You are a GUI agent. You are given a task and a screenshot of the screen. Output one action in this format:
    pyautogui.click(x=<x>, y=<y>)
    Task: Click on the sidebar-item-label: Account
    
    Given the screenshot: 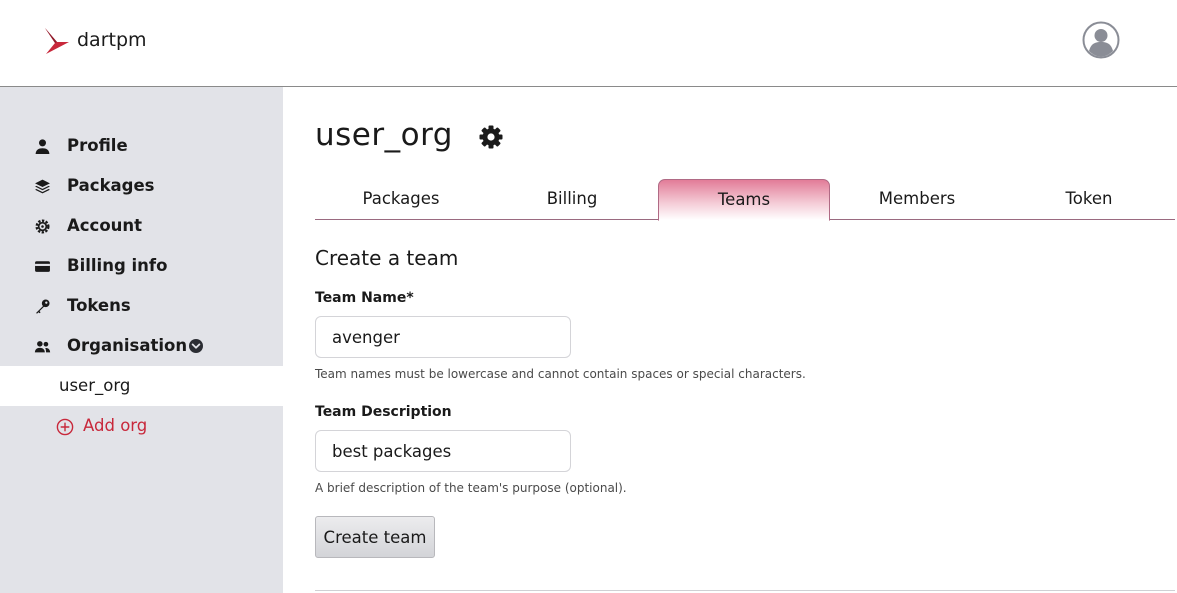 What is the action you would take?
    pyautogui.click(x=105, y=225)
    